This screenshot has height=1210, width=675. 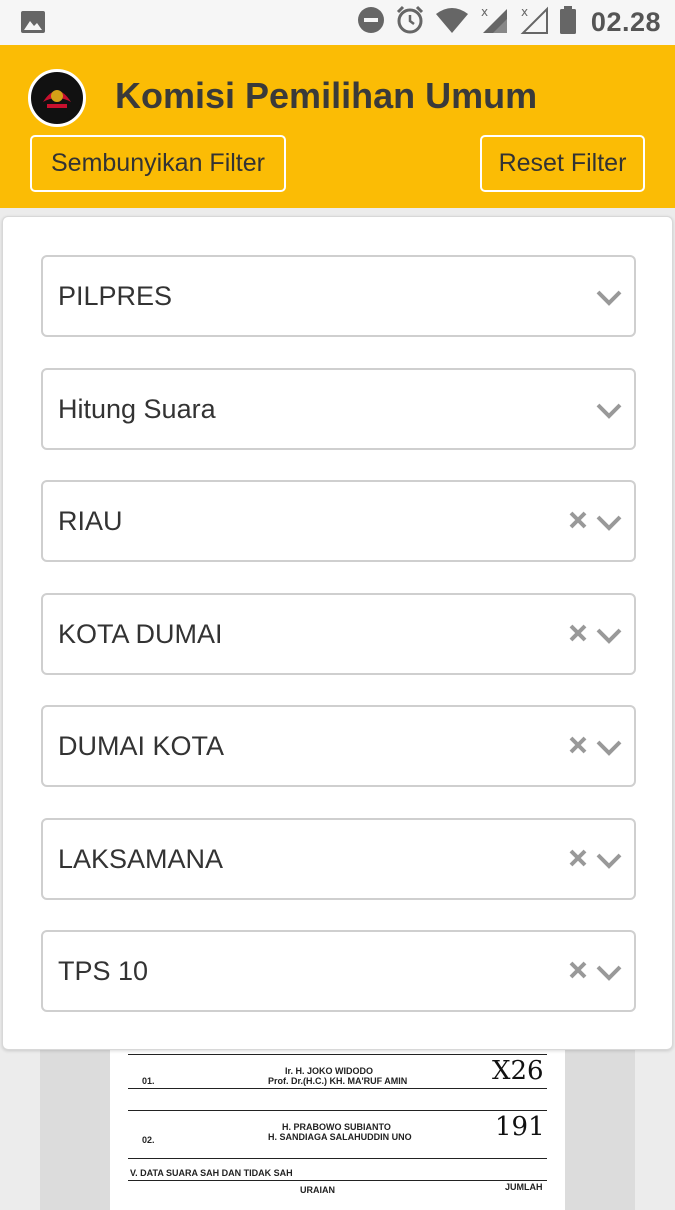 I want to click on signal-x-empty-icon: x, so click(x=534, y=22).